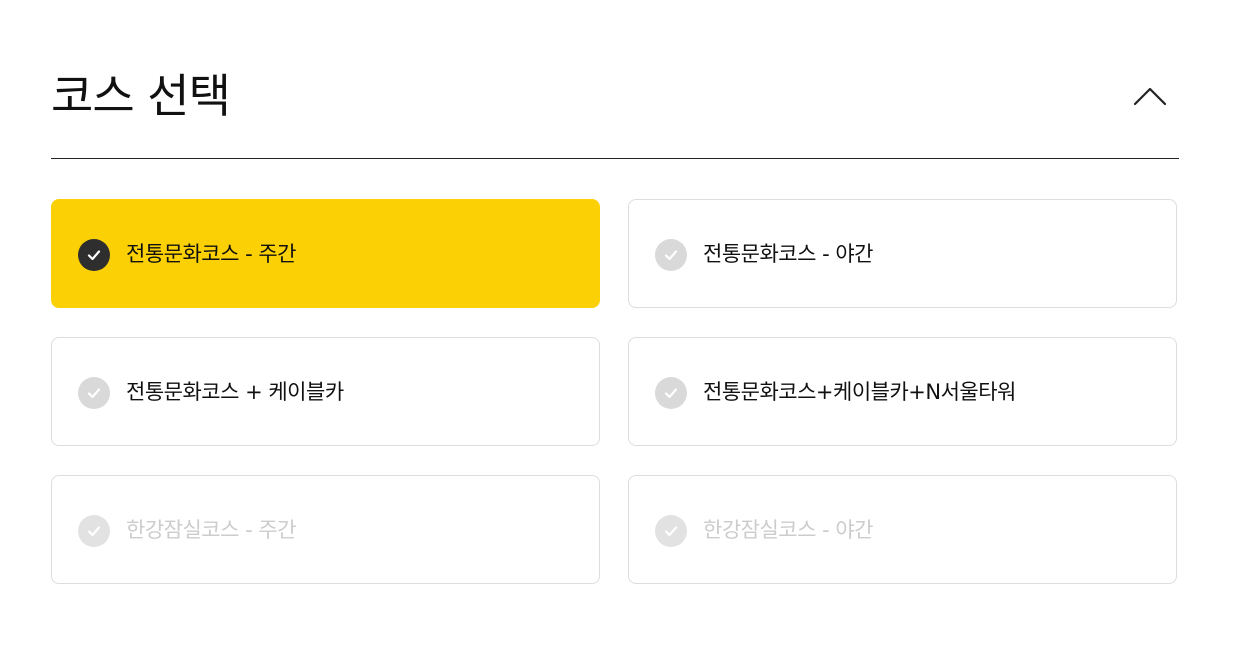  What do you see at coordinates (902, 253) in the screenshot?
I see `course-option-traditional-night: 전통문화코스 - 야간` at bounding box center [902, 253].